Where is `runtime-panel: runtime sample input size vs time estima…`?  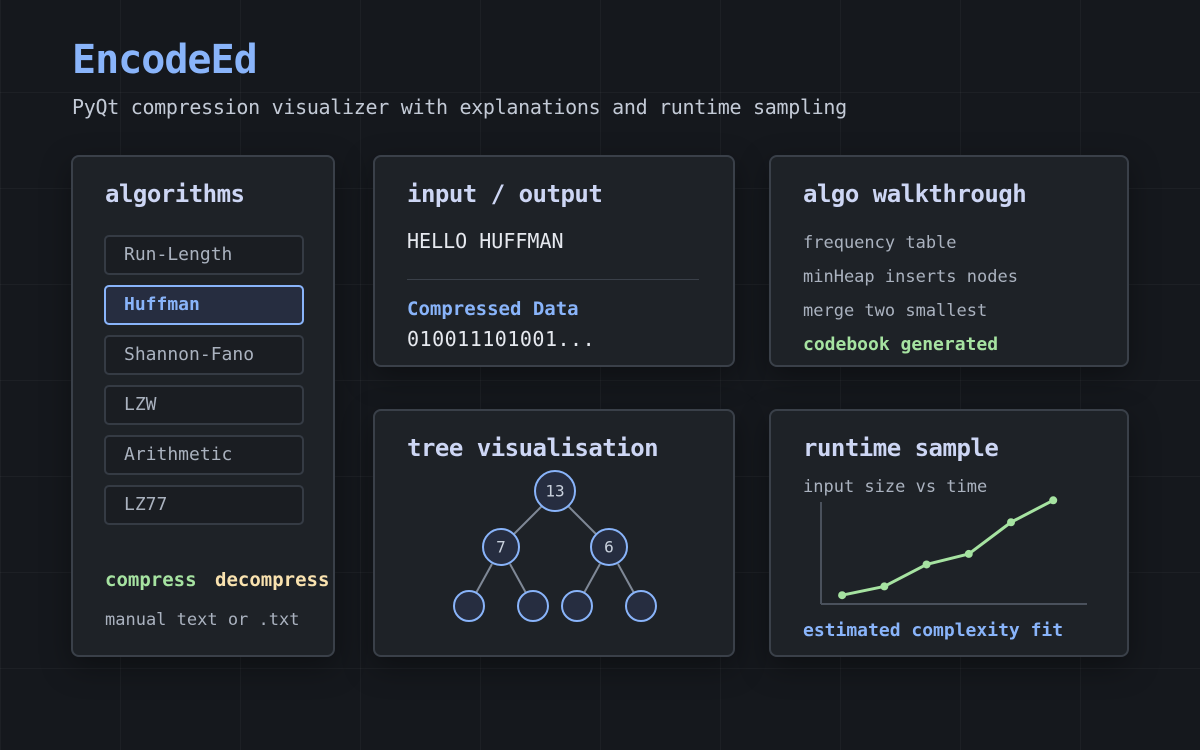
runtime-panel: runtime sample input size vs time estima… is located at coordinates (949, 533).